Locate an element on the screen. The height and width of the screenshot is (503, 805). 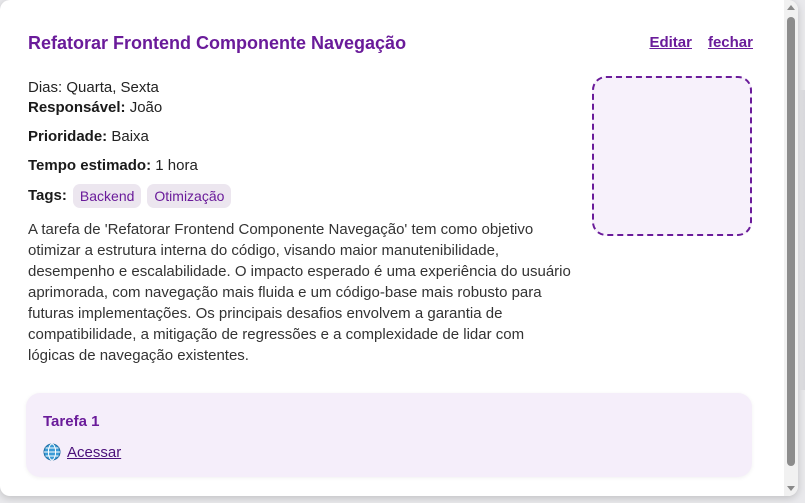
close-link: fechar is located at coordinates (730, 42).